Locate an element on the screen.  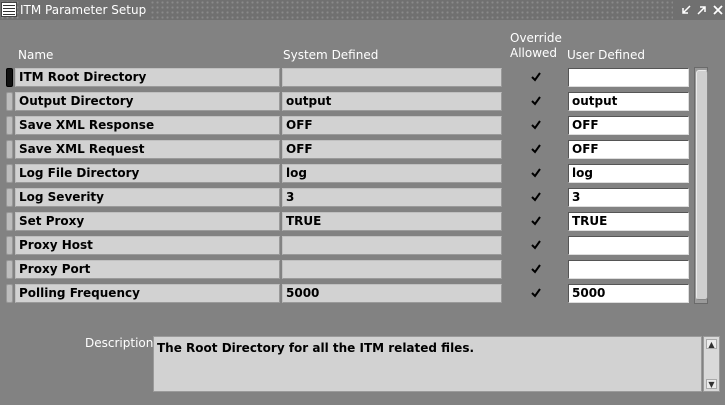
table-scrollbar is located at coordinates (701, 185).